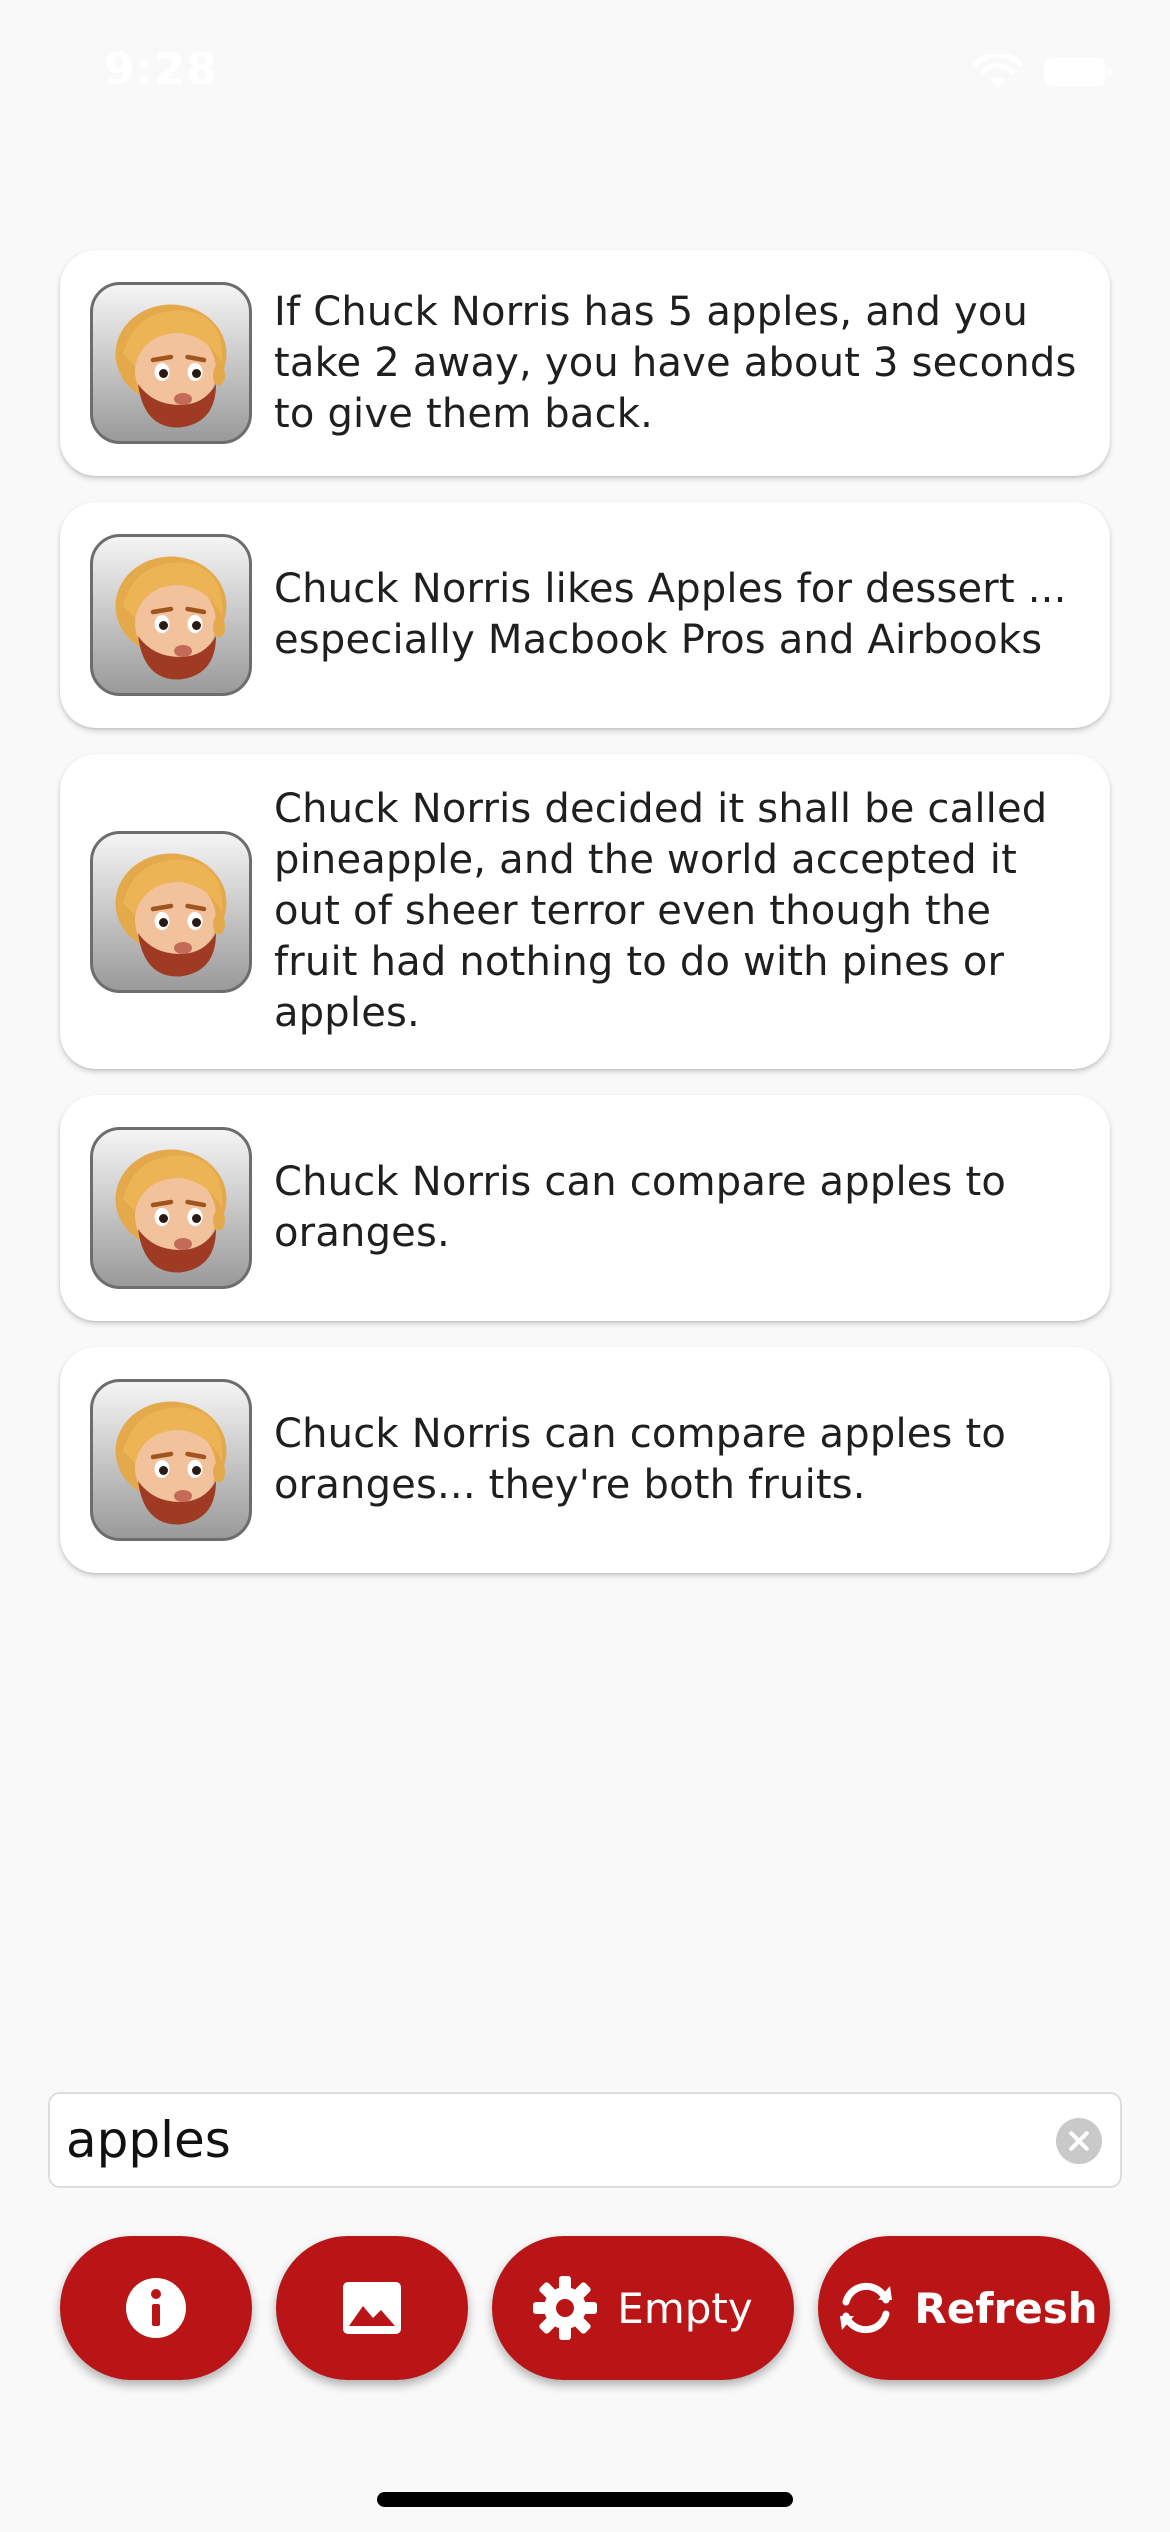  I want to click on wifi-icon, so click(998, 71).